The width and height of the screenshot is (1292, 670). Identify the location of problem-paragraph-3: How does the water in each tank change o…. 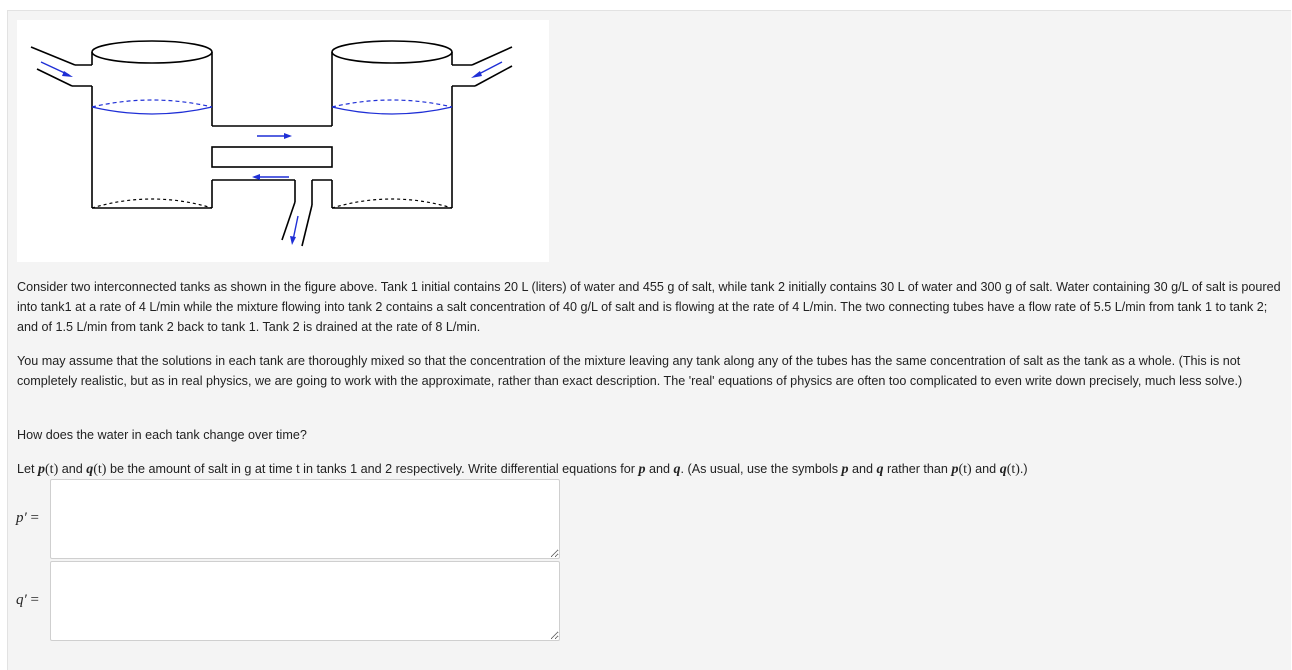
(162, 435).